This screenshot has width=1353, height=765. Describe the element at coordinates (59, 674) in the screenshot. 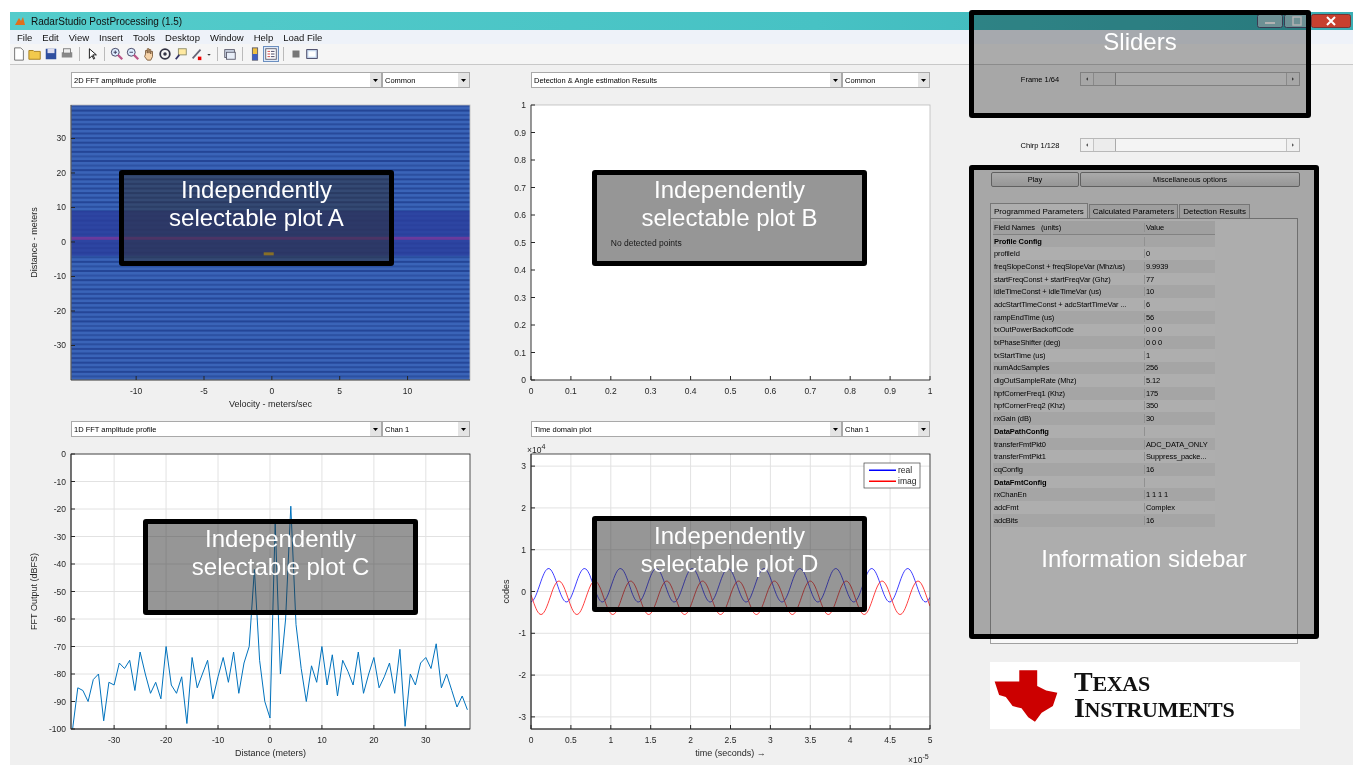

I see `axis-tick-label: -80` at that location.